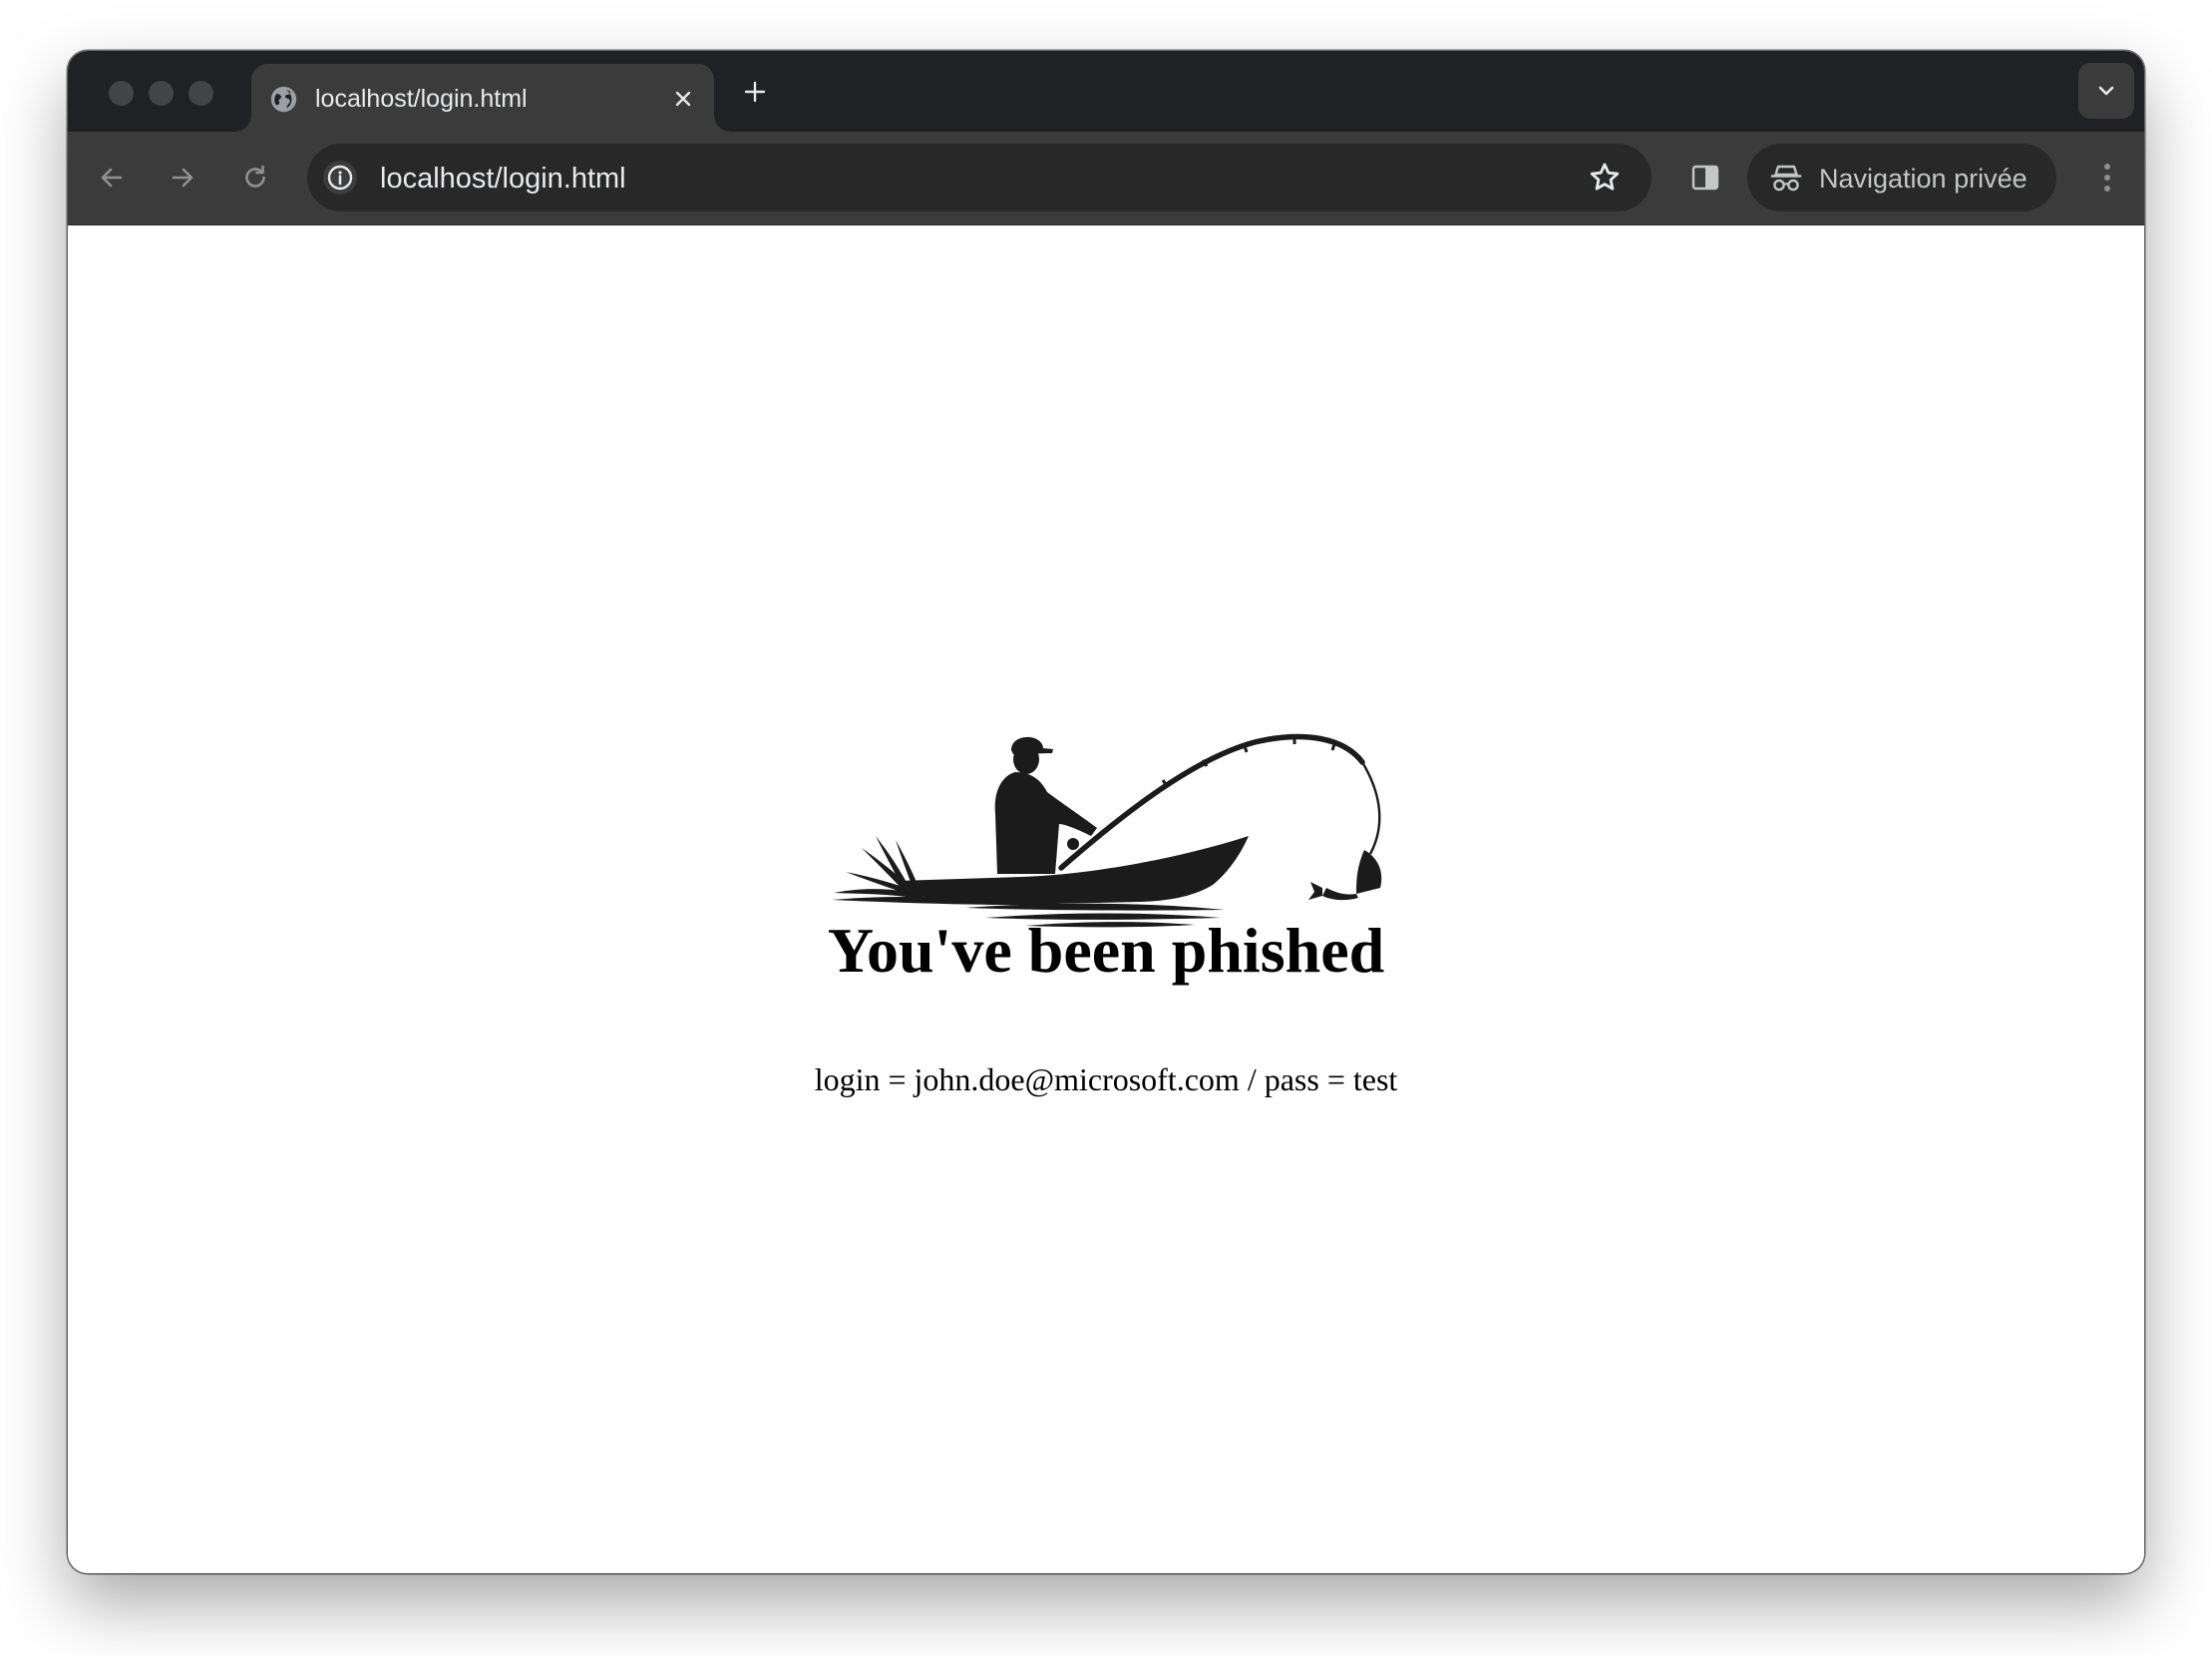  I want to click on arrow-left-icon, so click(112, 178).